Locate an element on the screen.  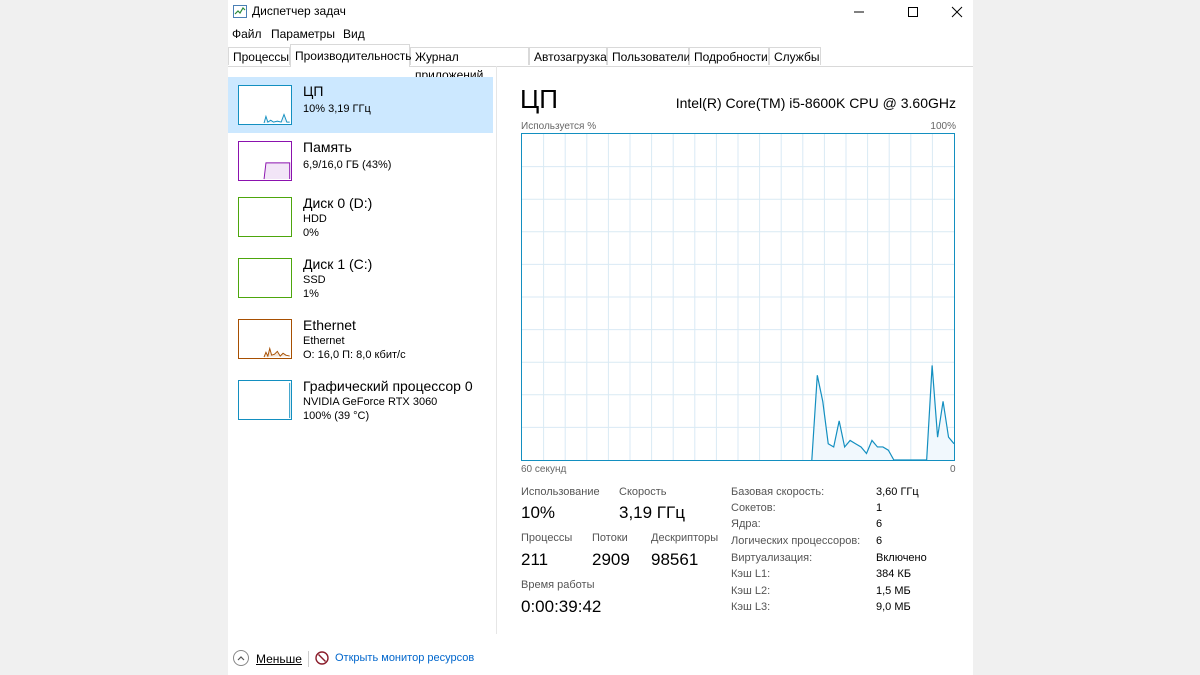
close-icon is located at coordinates (957, 12).